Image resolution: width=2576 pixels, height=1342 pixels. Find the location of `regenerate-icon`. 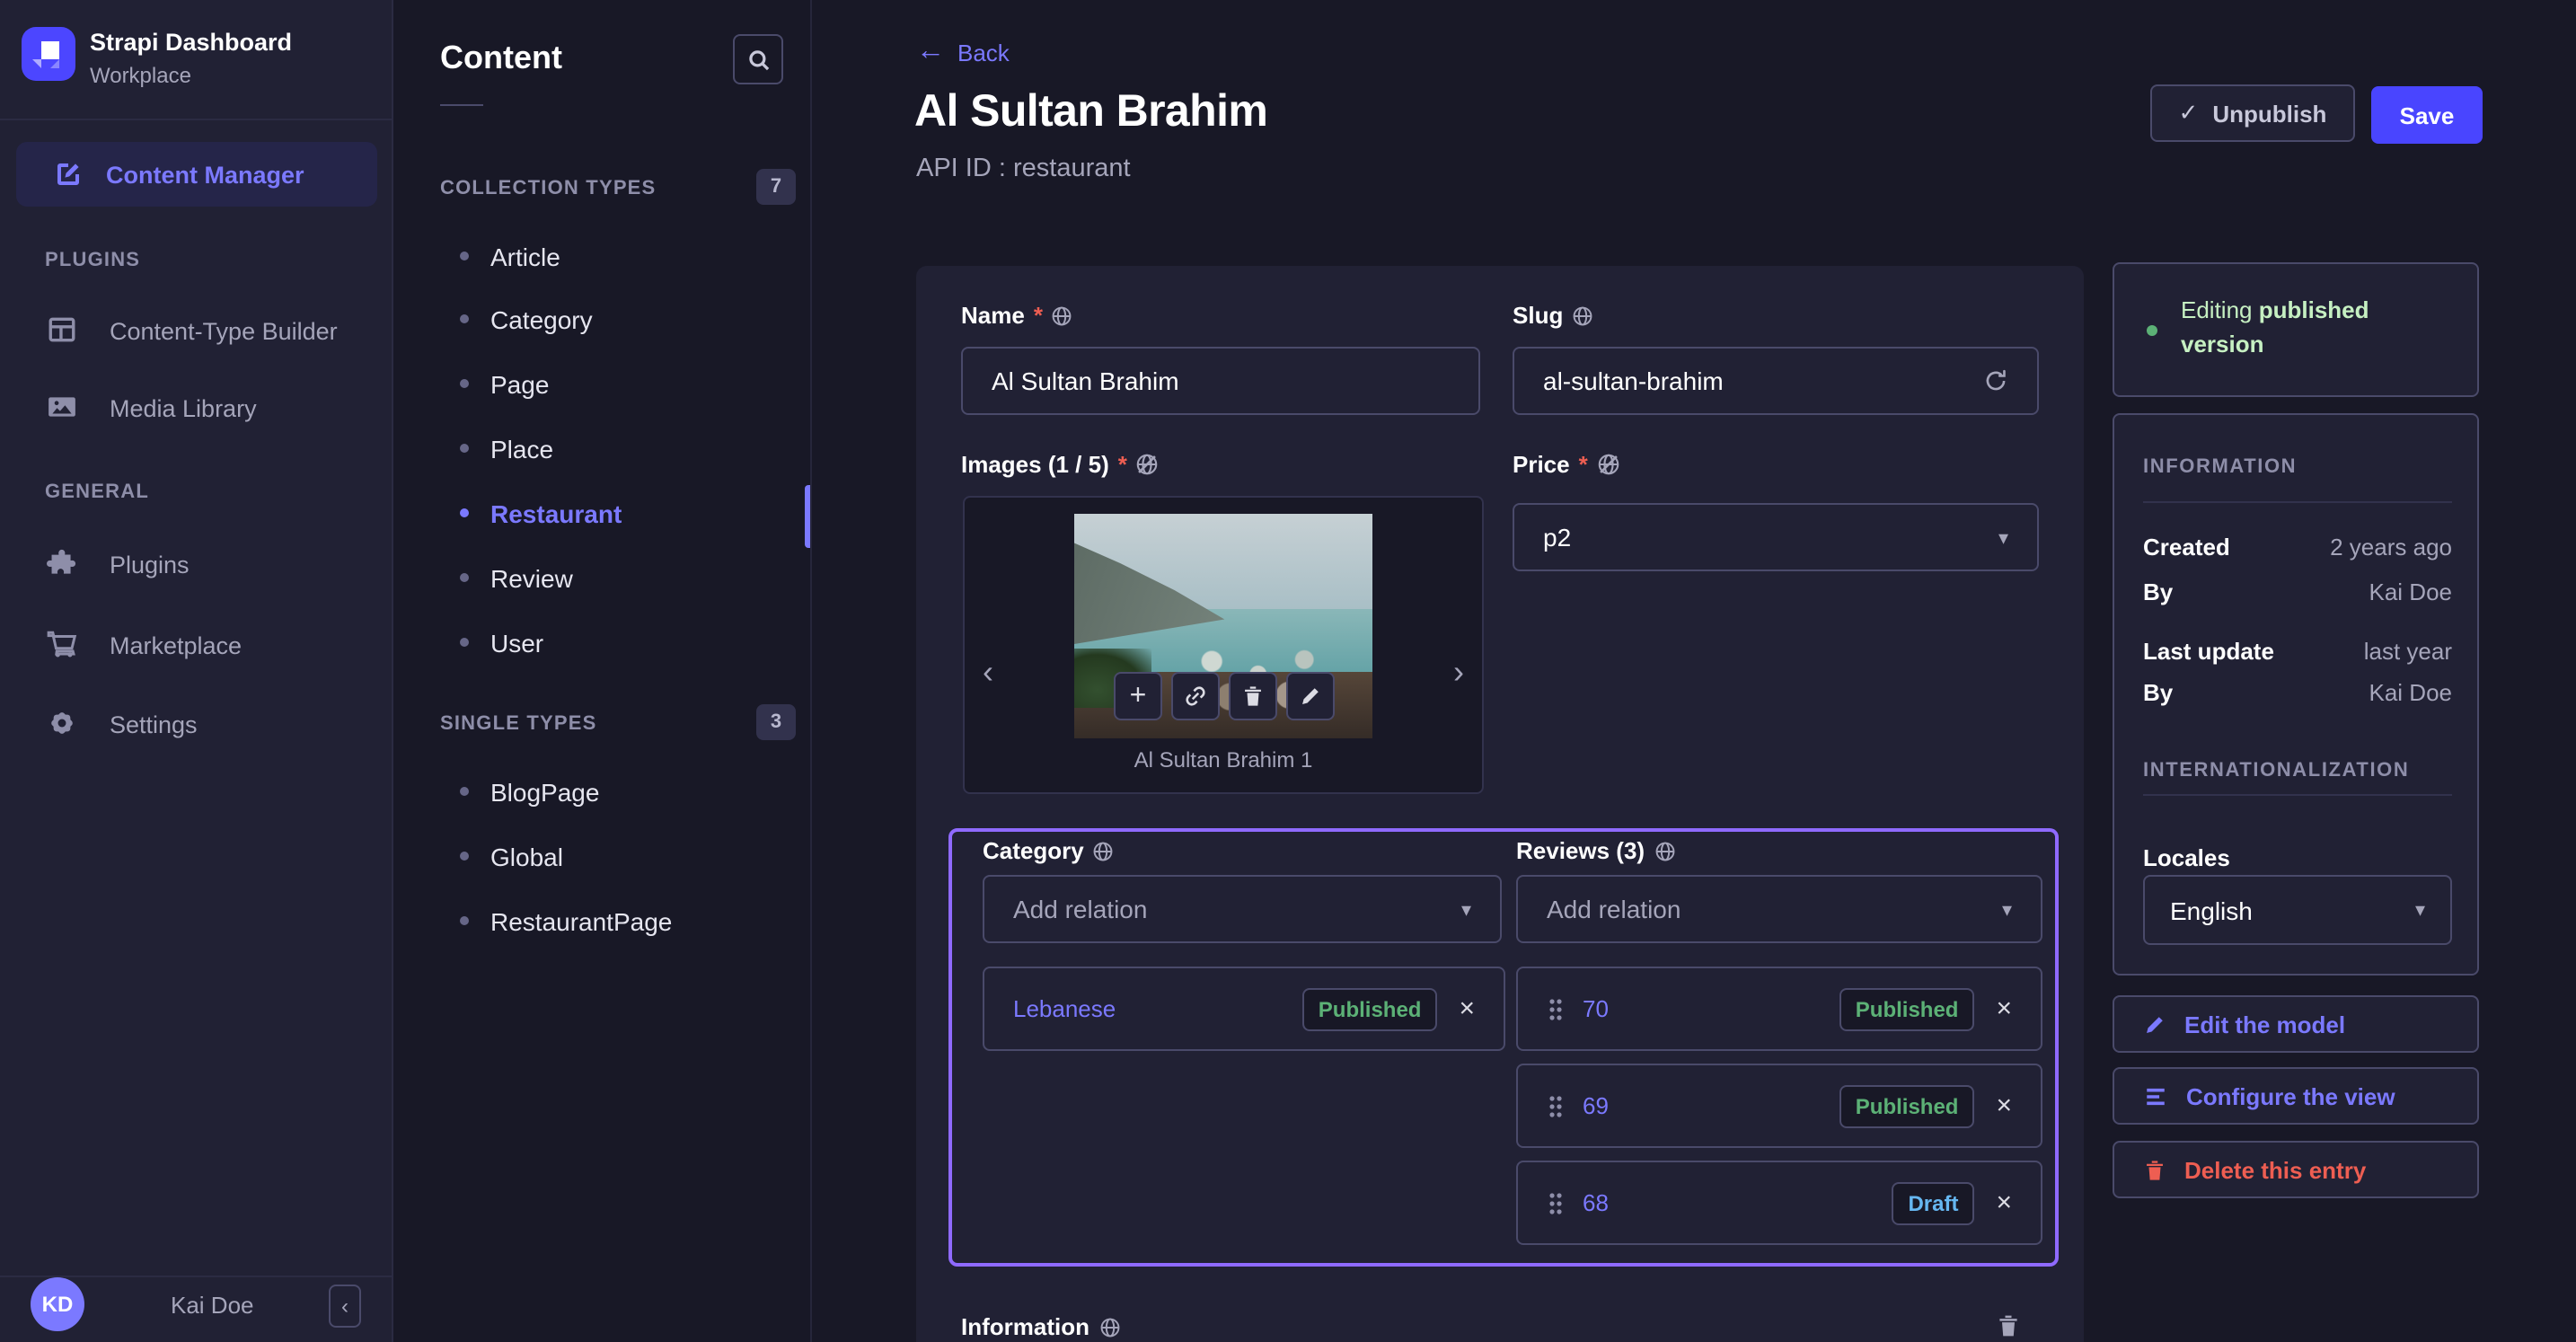

regenerate-icon is located at coordinates (1996, 380).